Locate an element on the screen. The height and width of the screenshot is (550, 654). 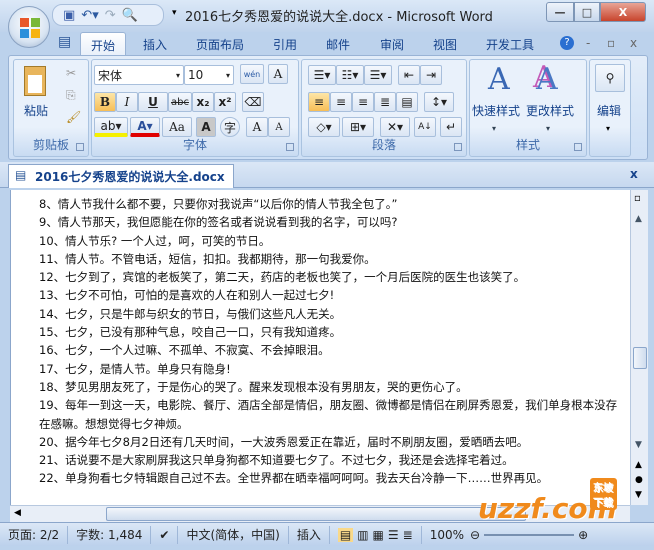
italic-button: I is located at coordinates (127, 102).